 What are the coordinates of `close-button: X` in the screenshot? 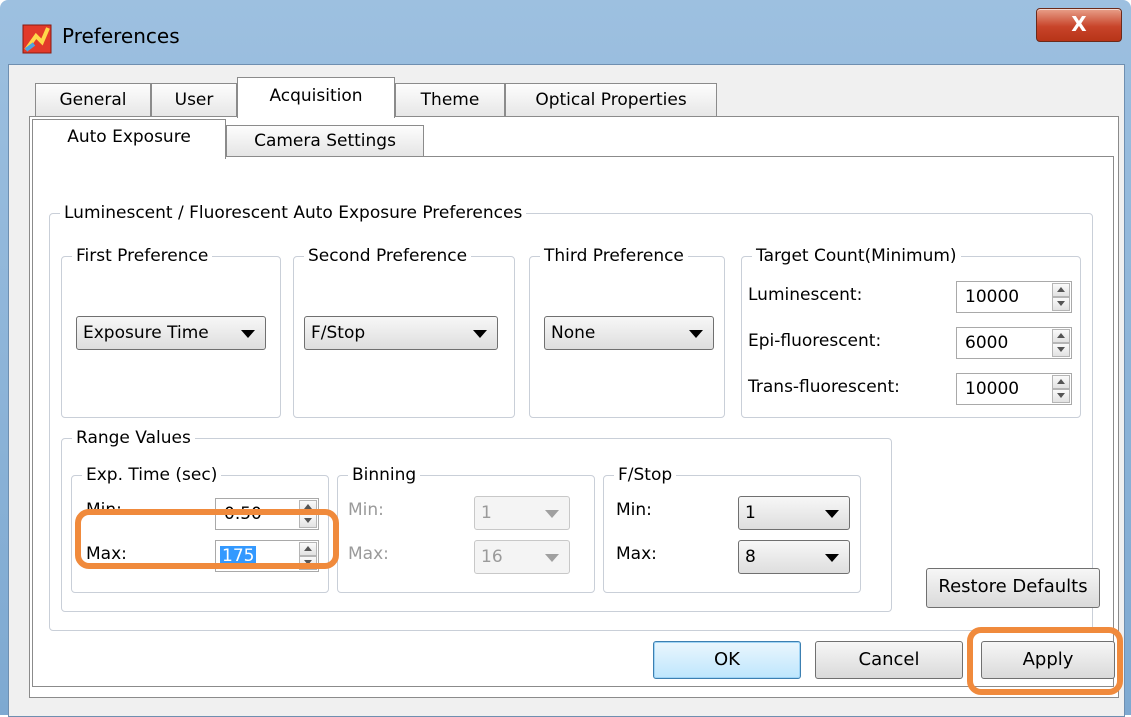 It's located at (1079, 25).